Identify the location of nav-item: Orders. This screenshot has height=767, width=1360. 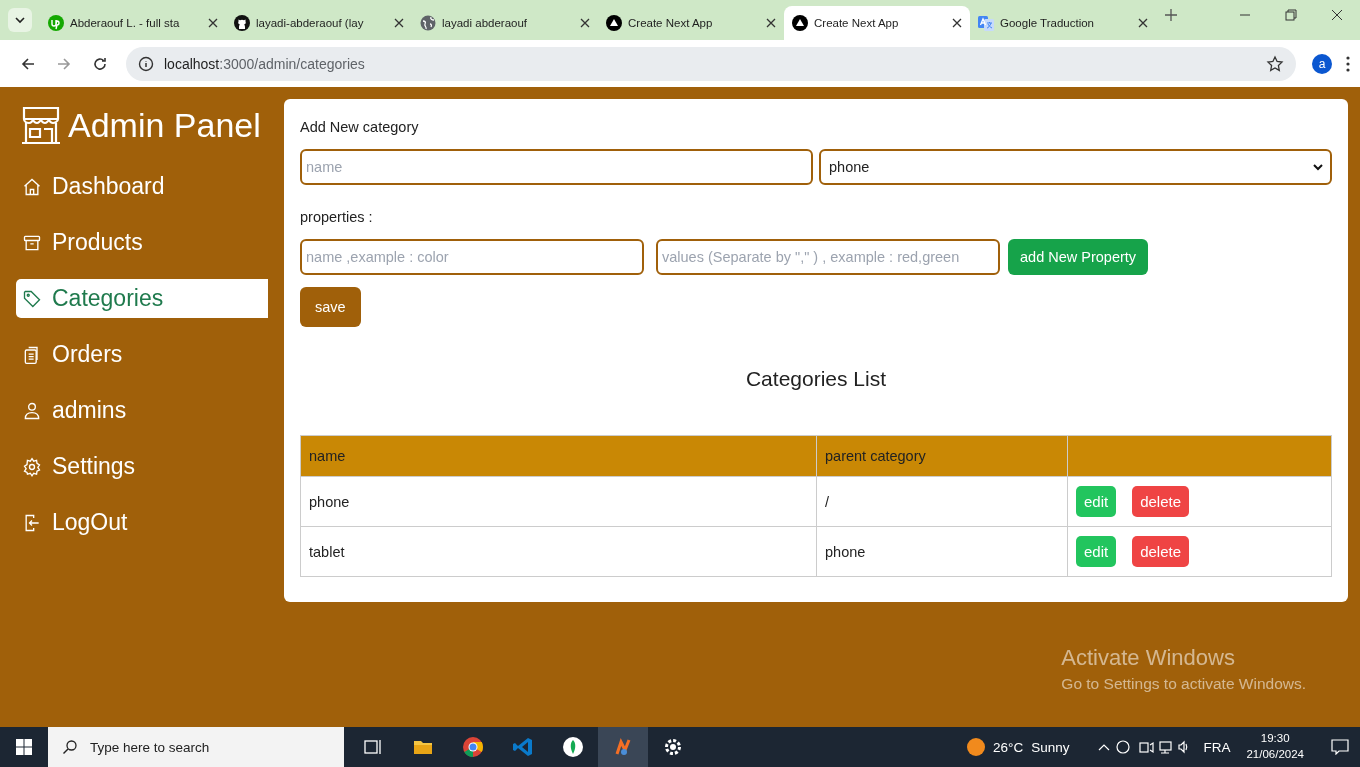
(142, 354).